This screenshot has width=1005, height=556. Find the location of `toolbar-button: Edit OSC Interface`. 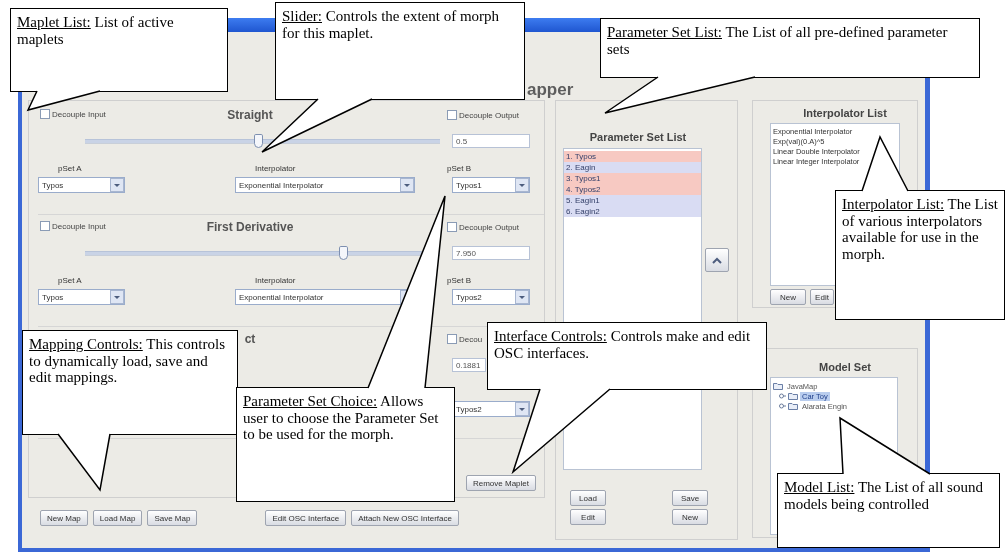

toolbar-button: Edit OSC Interface is located at coordinates (306, 518).